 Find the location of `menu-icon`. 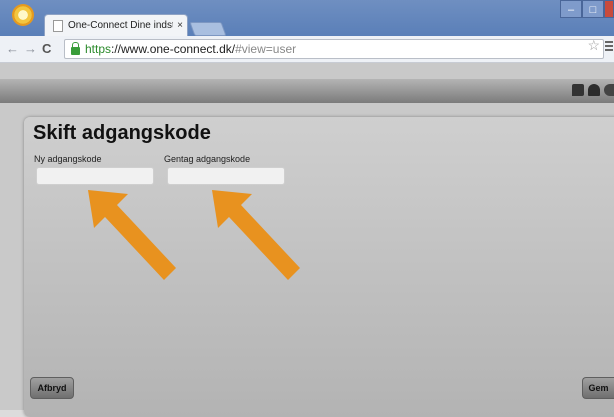

menu-icon is located at coordinates (609, 46).